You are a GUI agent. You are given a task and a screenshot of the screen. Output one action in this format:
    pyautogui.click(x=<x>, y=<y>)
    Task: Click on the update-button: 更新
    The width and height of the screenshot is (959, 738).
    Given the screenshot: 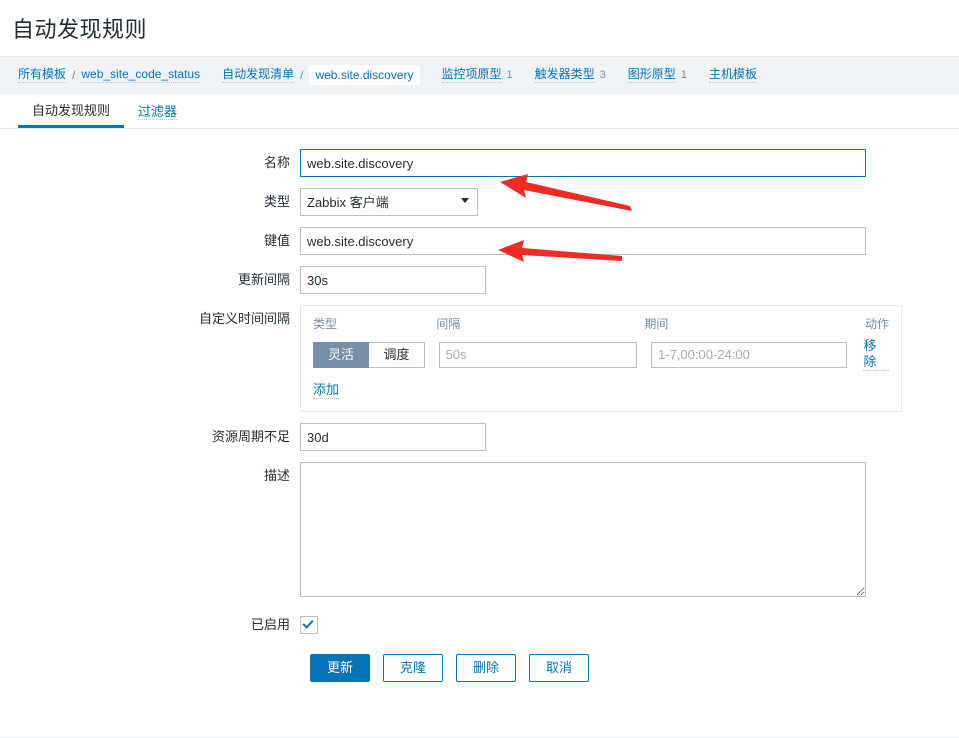 What is the action you would take?
    pyautogui.click(x=340, y=668)
    